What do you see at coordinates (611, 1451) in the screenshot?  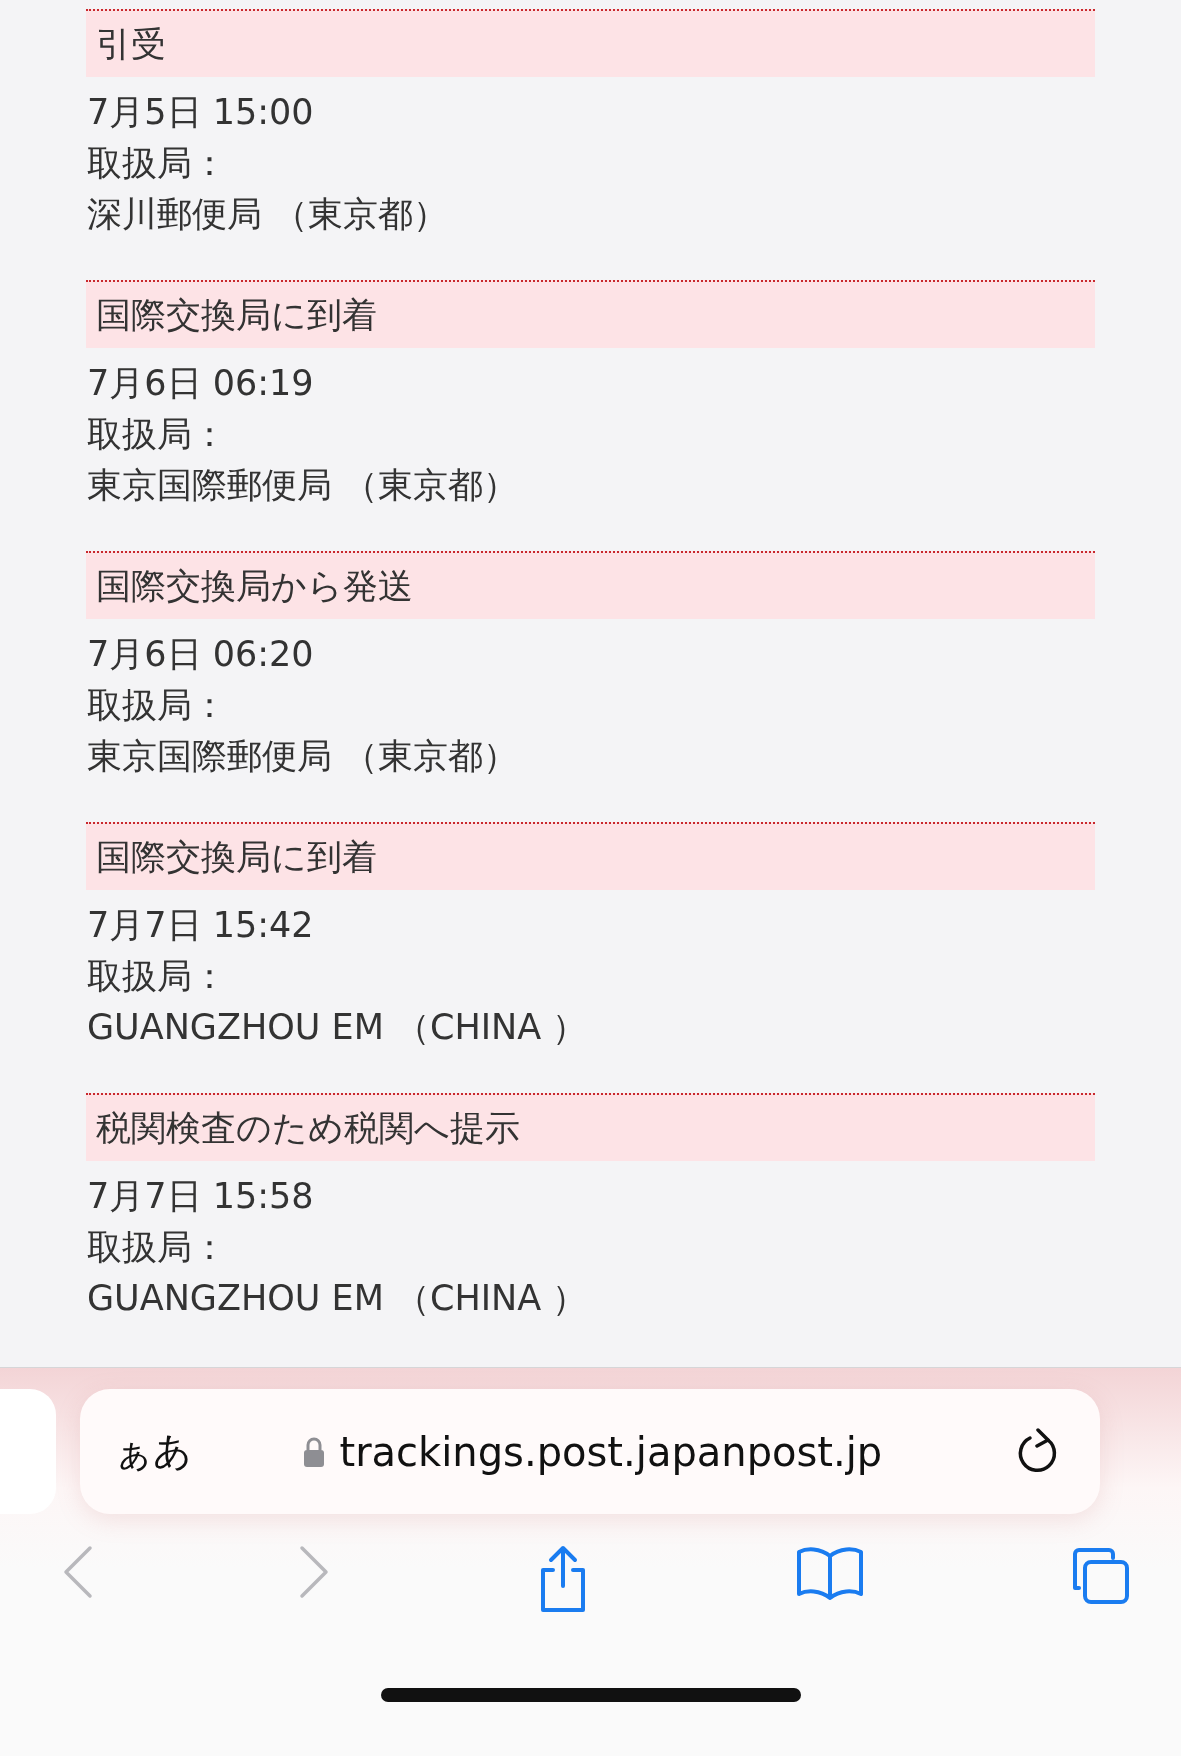 I see `url-text: trackings.post.japanpost.jp` at bounding box center [611, 1451].